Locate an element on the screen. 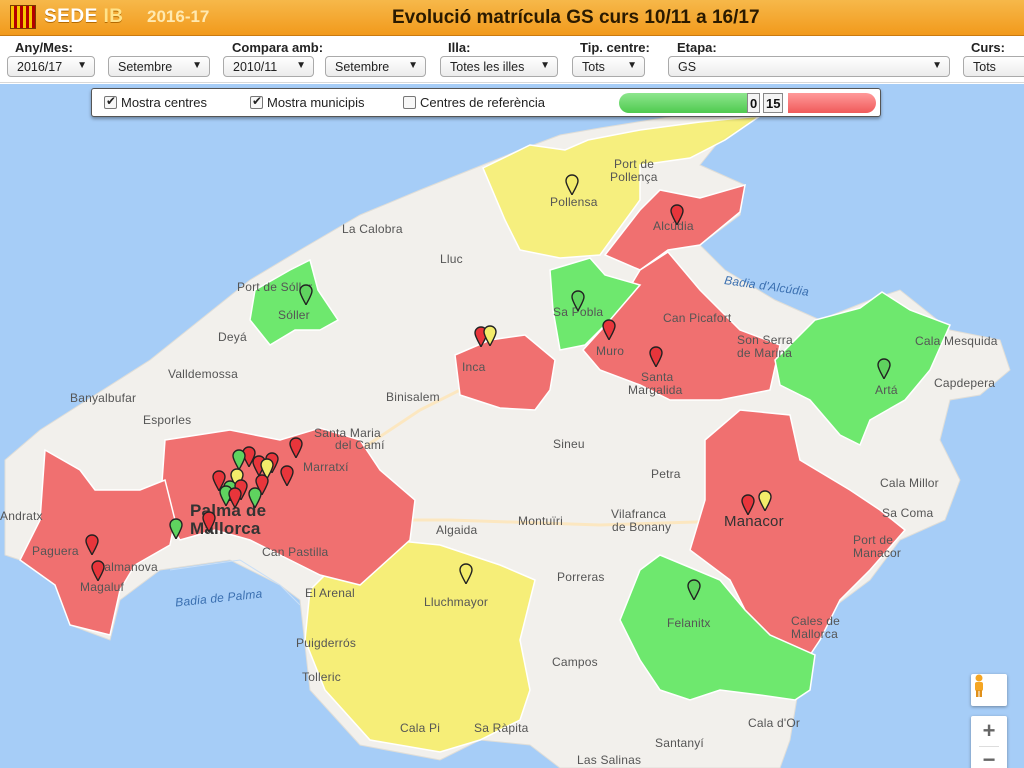 Image resolution: width=1024 pixels, height=768 pixels. label-esporles: Esporles is located at coordinates (167, 420).